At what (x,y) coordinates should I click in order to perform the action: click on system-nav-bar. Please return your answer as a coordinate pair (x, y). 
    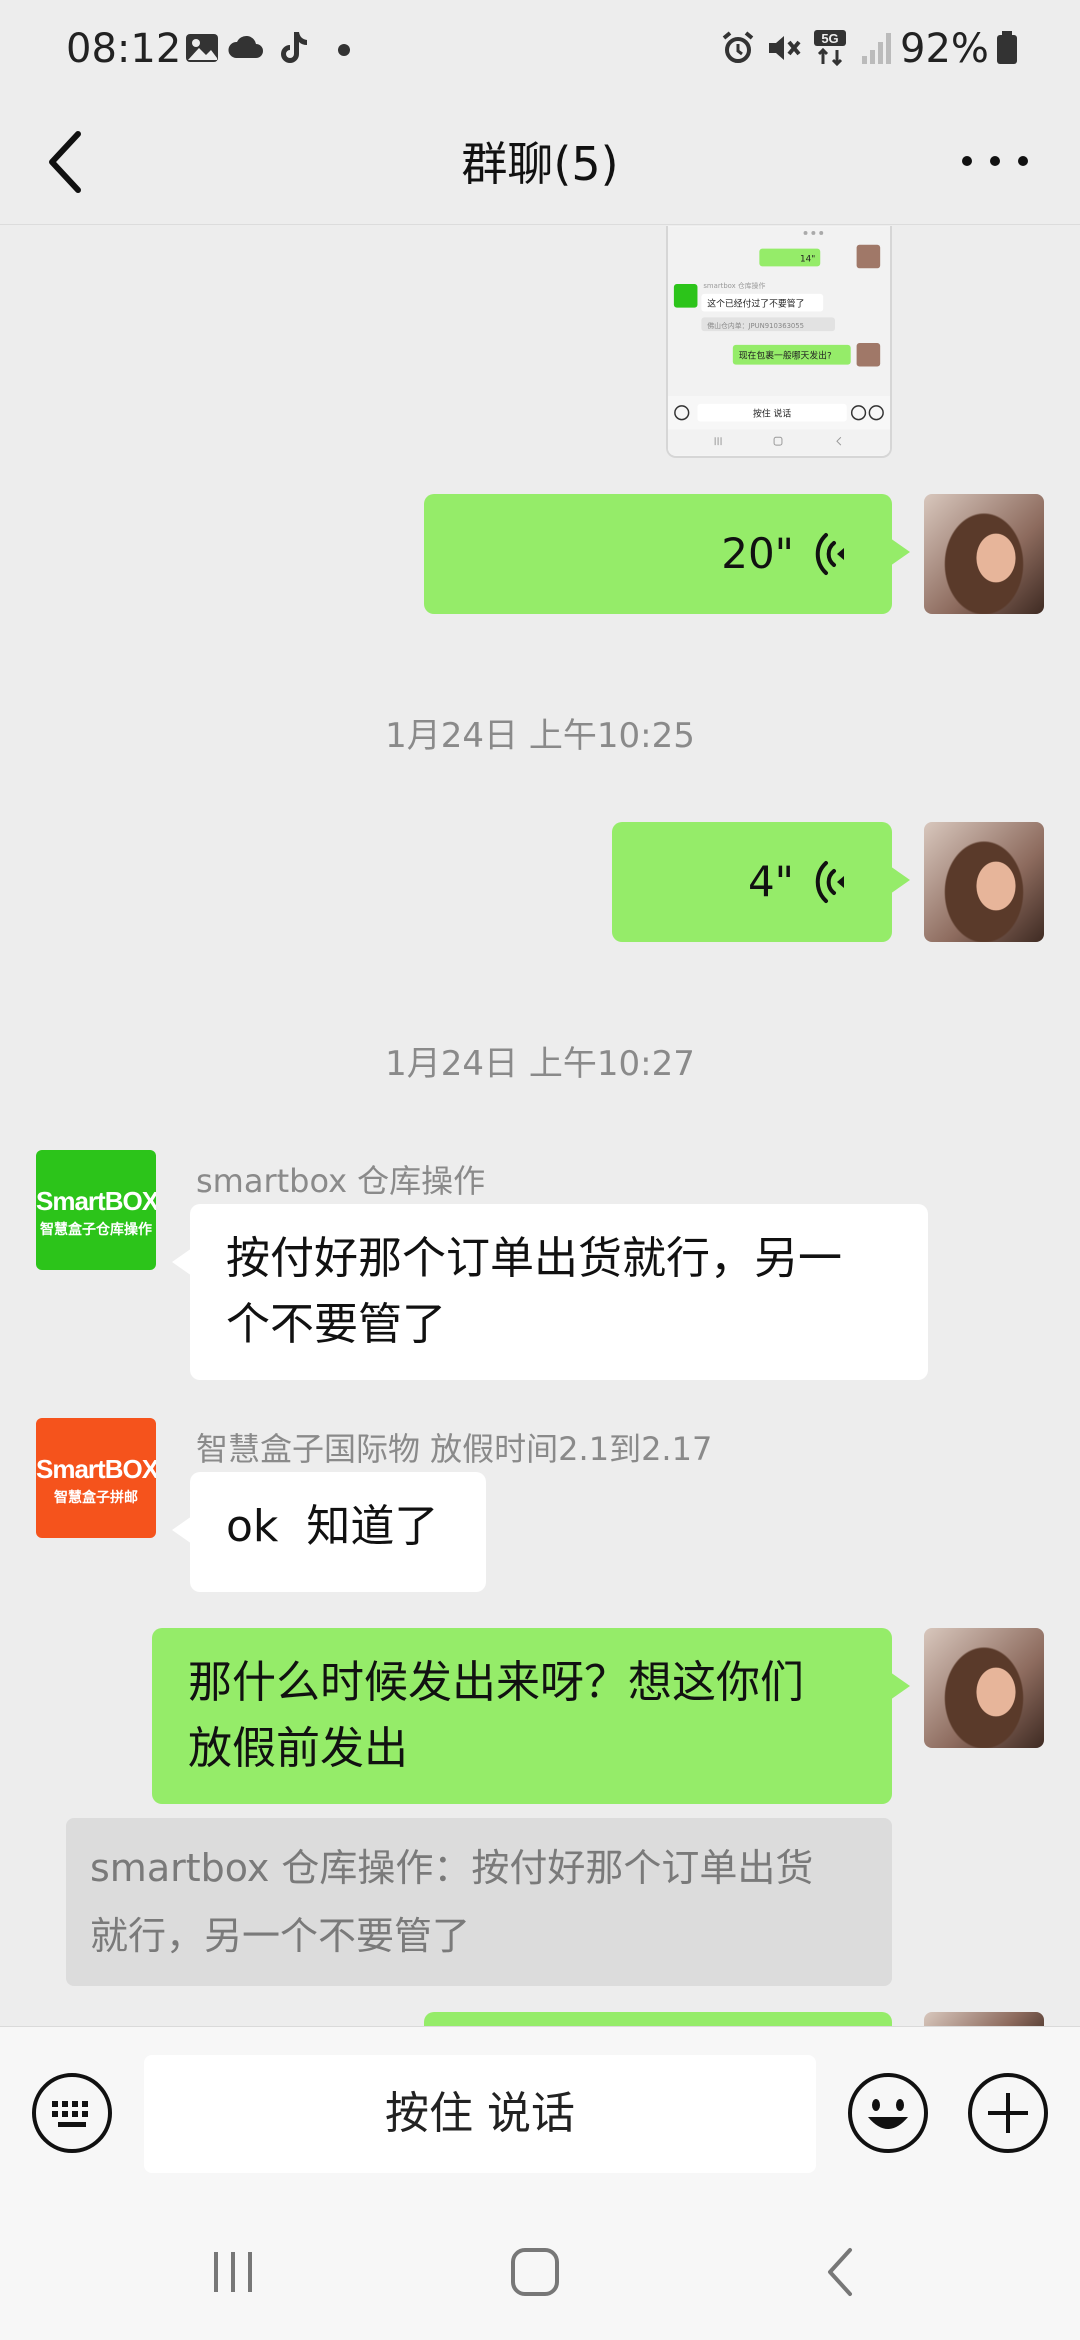
    Looking at the image, I should click on (540, 2272).